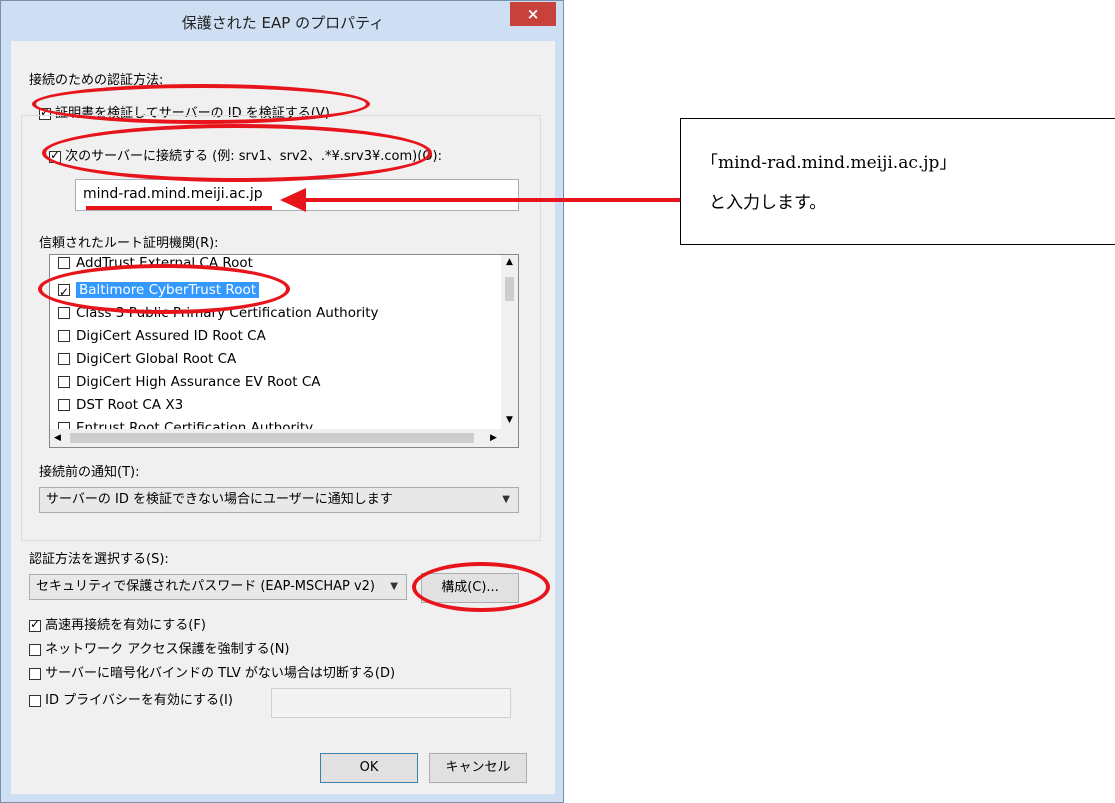 The height and width of the screenshot is (803, 1115). Describe the element at coordinates (497, 438) in the screenshot. I see `scroll-right-icon: ▶` at that location.